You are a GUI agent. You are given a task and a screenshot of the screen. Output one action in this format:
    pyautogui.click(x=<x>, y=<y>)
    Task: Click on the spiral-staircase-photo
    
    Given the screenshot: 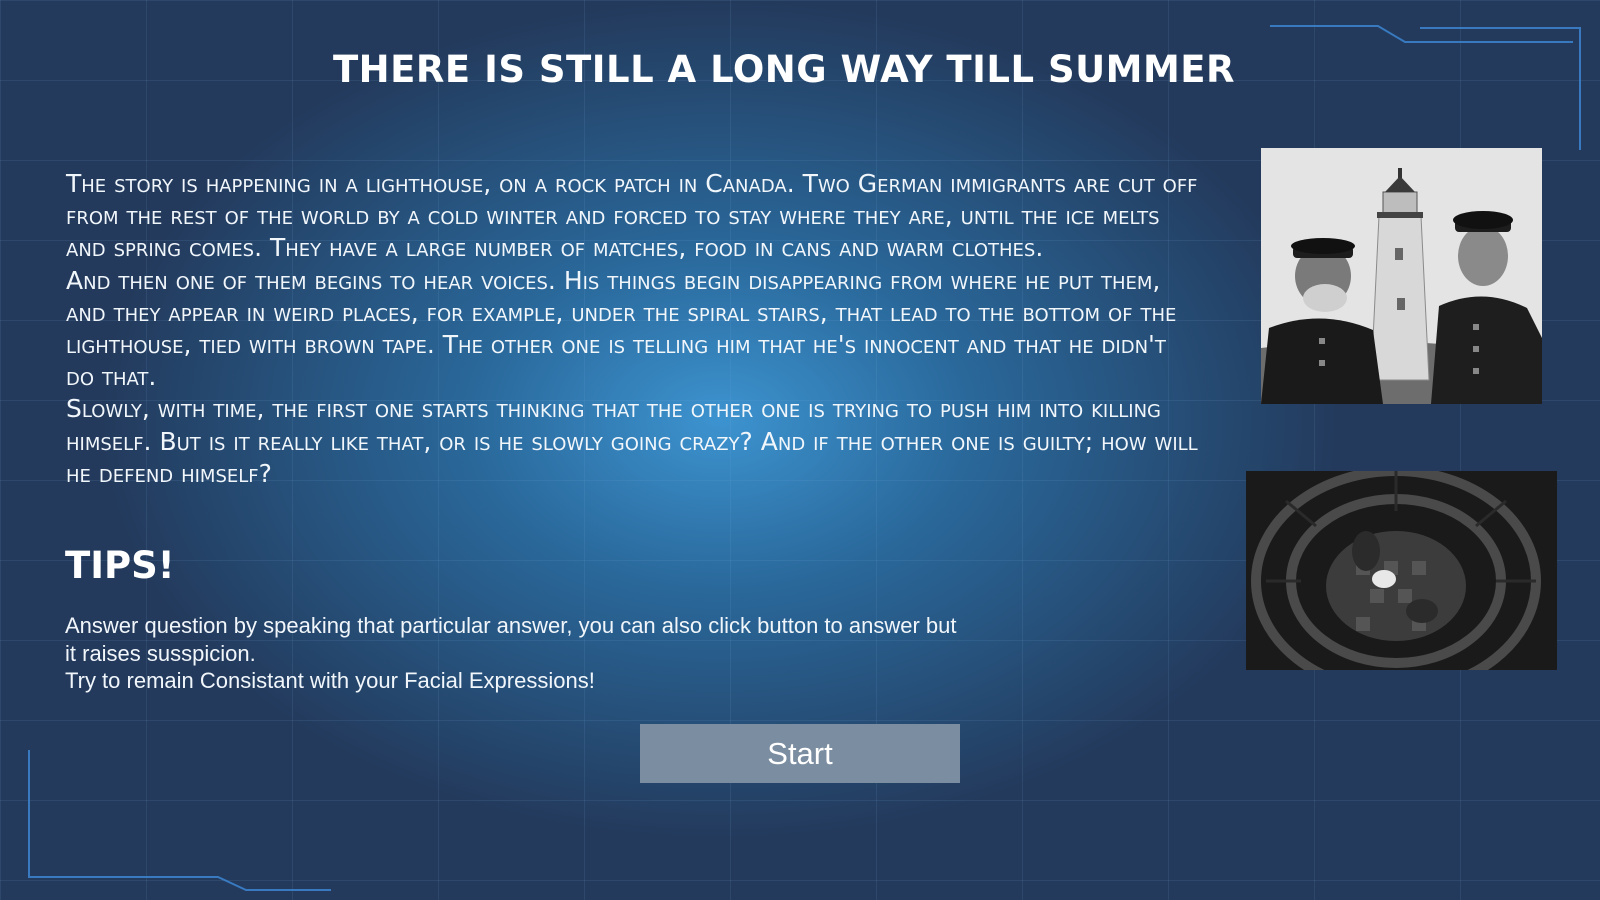 What is the action you would take?
    pyautogui.click(x=1401, y=570)
    